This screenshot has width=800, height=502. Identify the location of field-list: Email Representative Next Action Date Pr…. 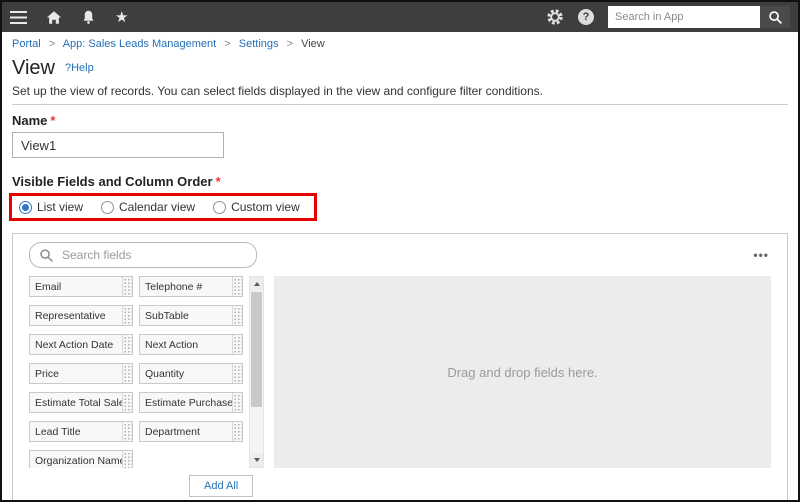
(146, 372).